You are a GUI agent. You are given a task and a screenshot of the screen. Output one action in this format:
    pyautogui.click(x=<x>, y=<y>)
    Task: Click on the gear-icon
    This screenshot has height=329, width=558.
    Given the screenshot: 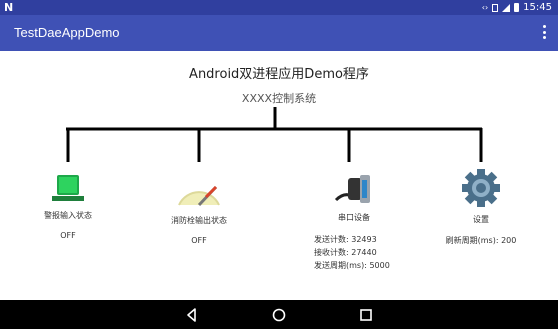 What is the action you would take?
    pyautogui.click(x=481, y=188)
    